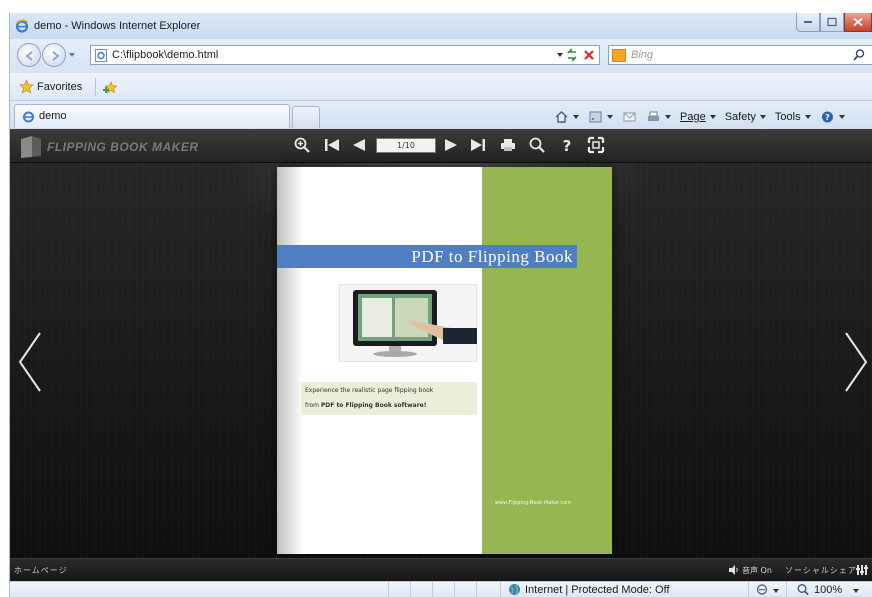  I want to click on back-icon, so click(29, 56).